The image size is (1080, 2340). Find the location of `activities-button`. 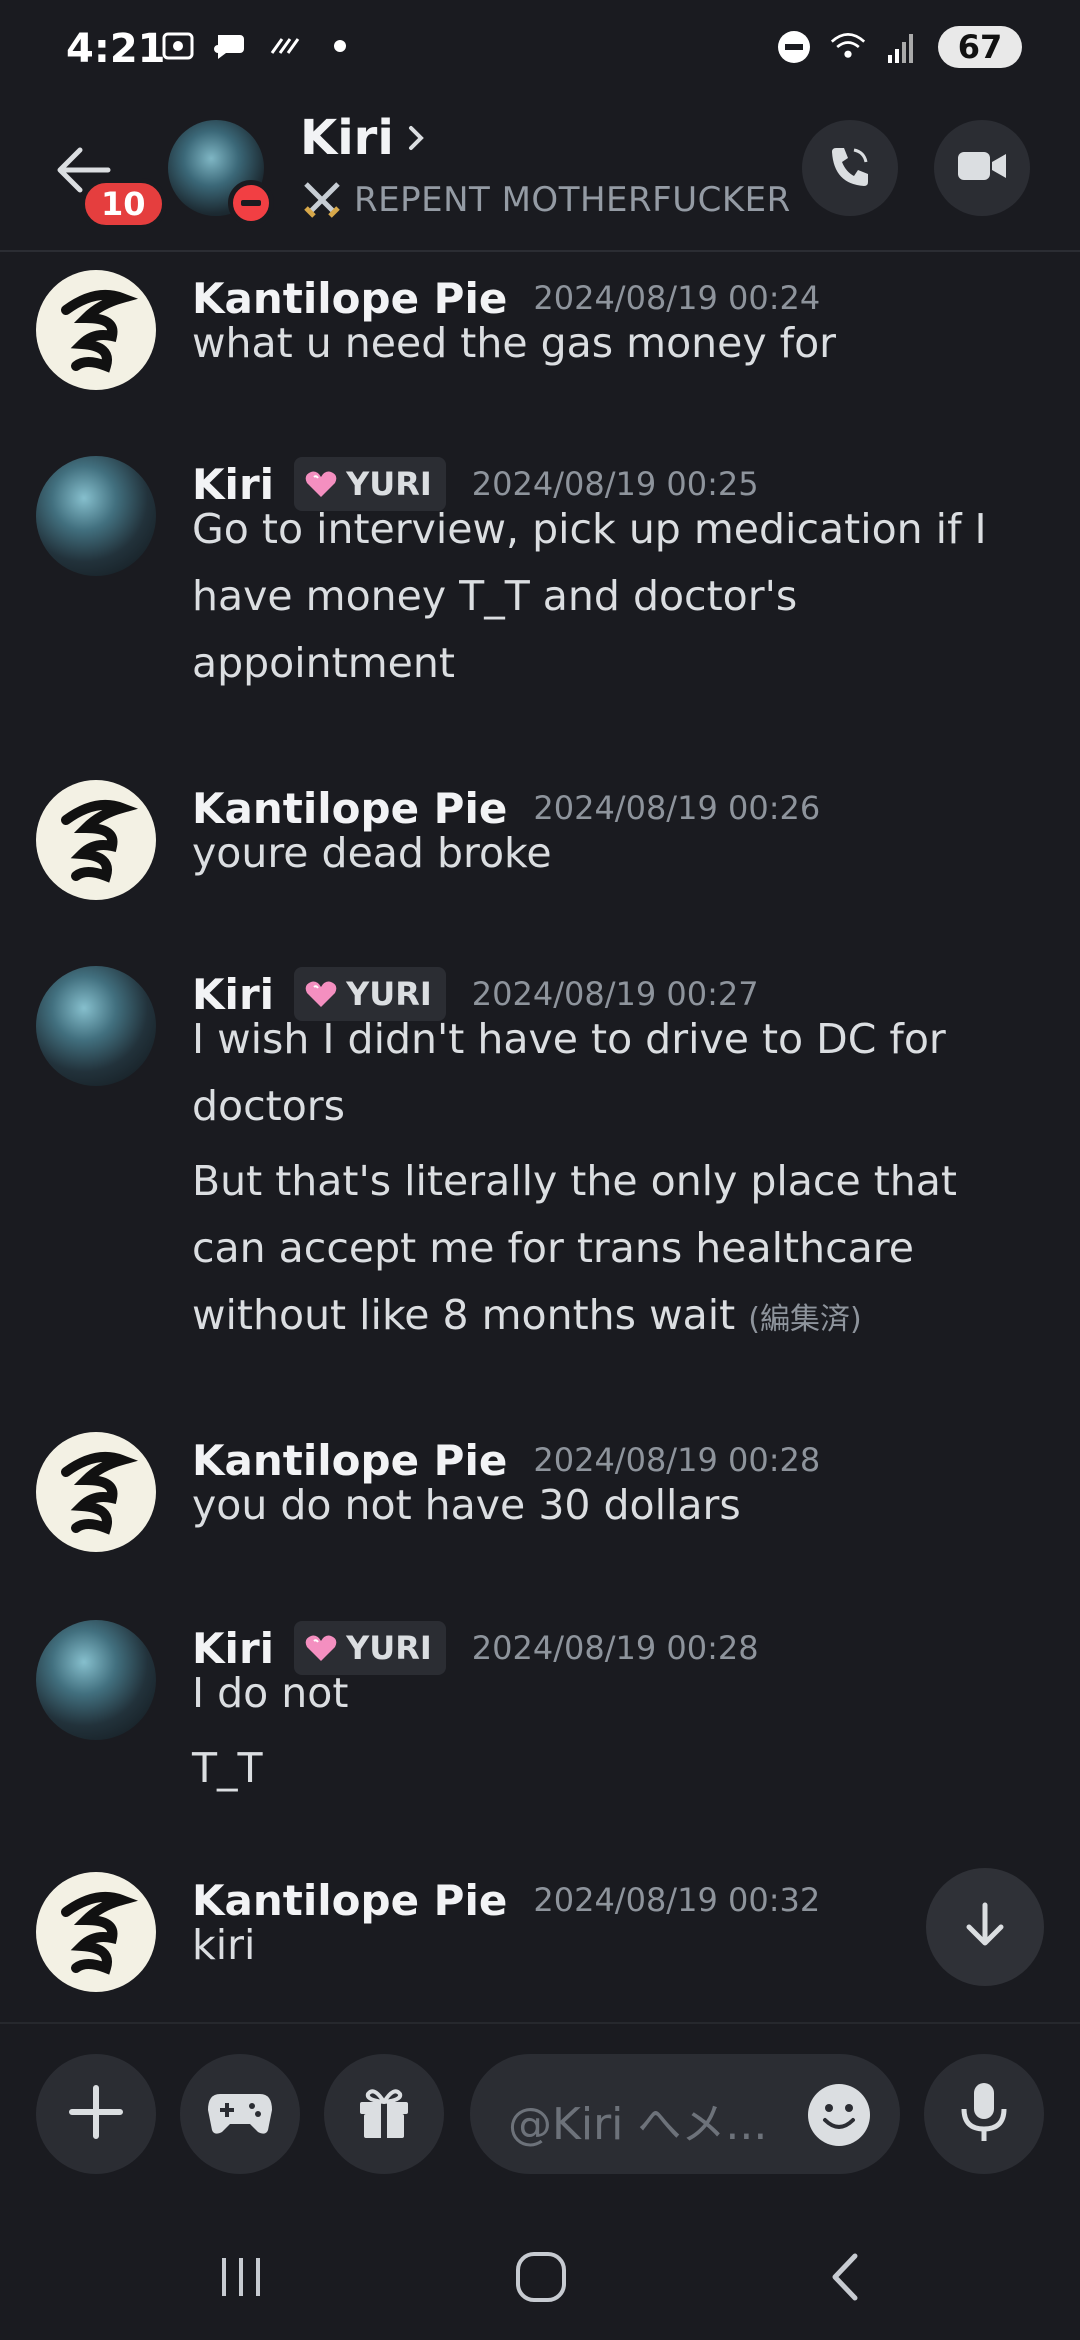

activities-button is located at coordinates (240, 2114).